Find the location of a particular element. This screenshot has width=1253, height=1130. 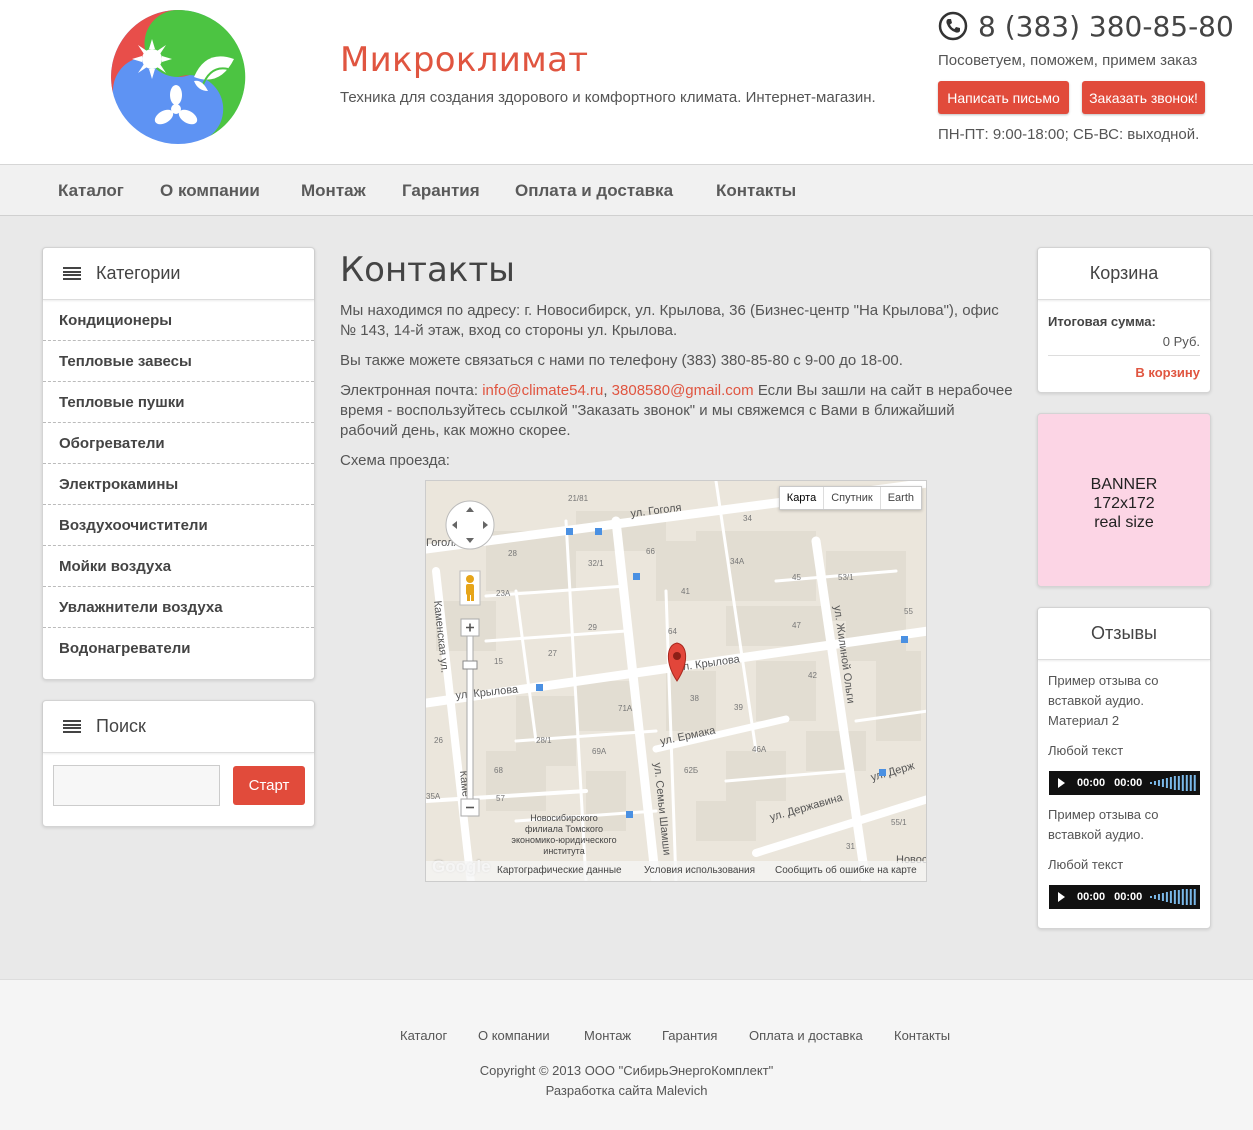

pegman-icon is located at coordinates (470, 588).